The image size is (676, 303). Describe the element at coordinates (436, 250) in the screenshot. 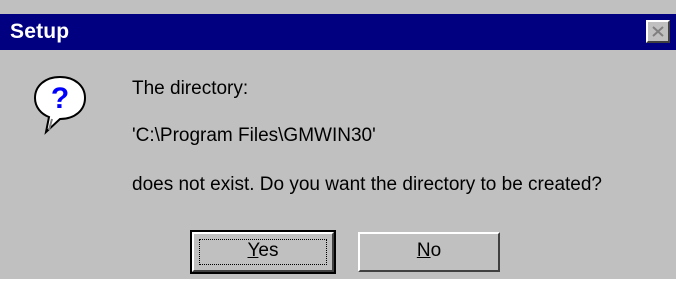

I see `no-label-rest: o` at that location.